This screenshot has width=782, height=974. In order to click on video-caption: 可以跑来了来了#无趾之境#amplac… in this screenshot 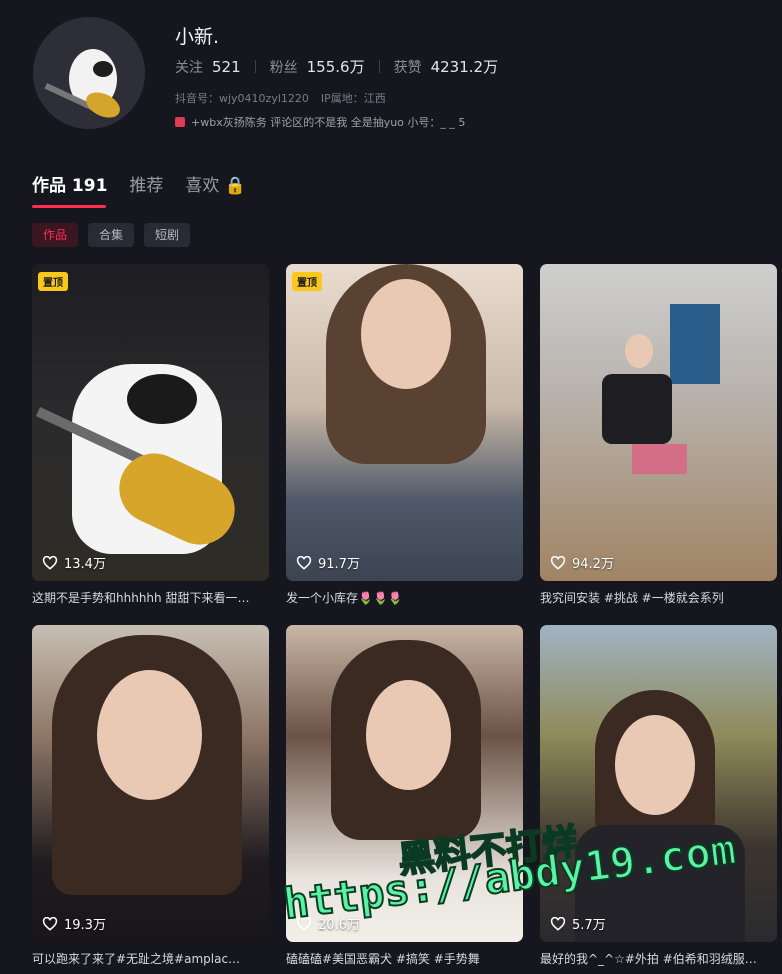, I will do `click(150, 958)`.